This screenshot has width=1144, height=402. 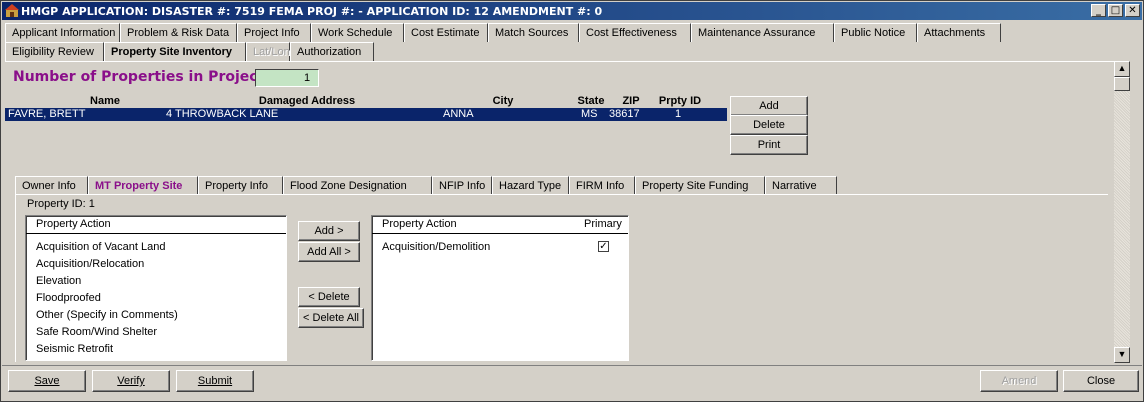 What do you see at coordinates (12, 10) in the screenshot?
I see `app-icon` at bounding box center [12, 10].